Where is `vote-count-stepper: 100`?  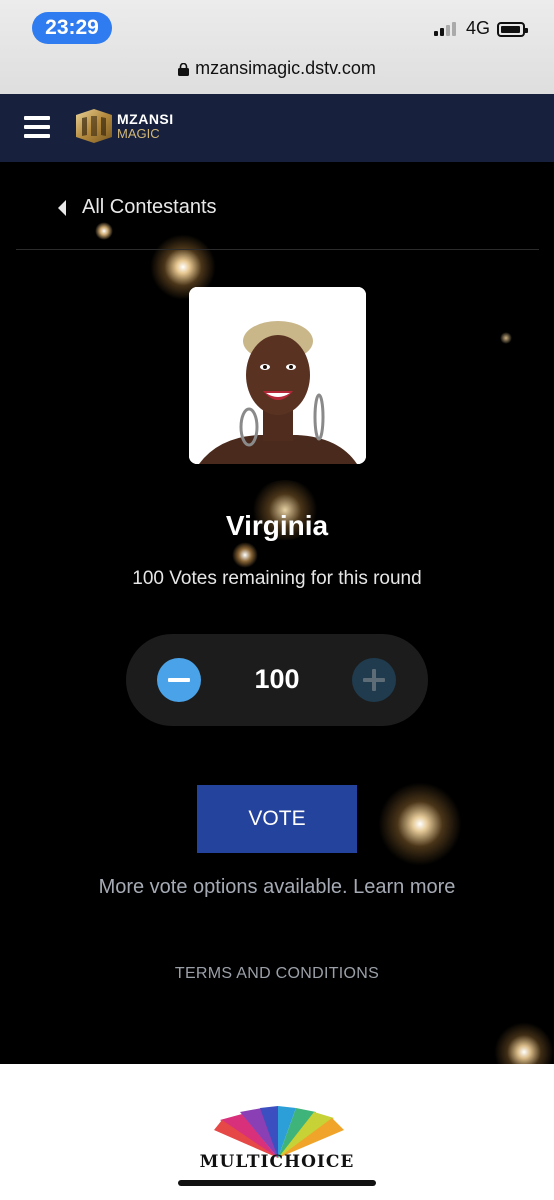 vote-count-stepper: 100 is located at coordinates (277, 680).